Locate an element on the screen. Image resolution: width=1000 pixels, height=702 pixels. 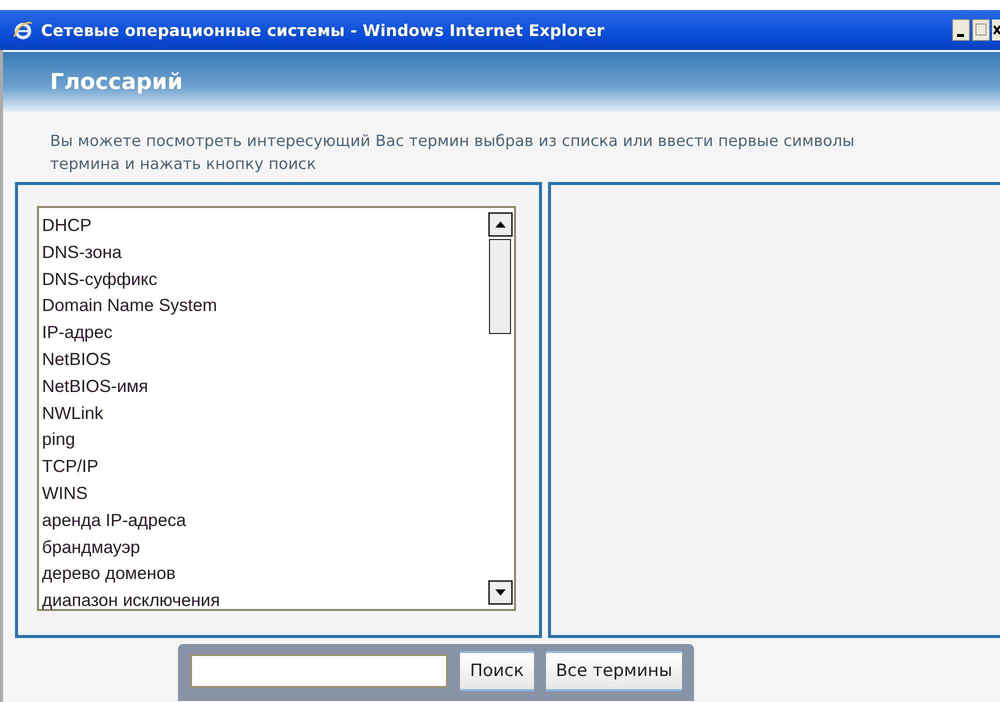
list-item: аренда IP-адреса is located at coordinates (264, 520).